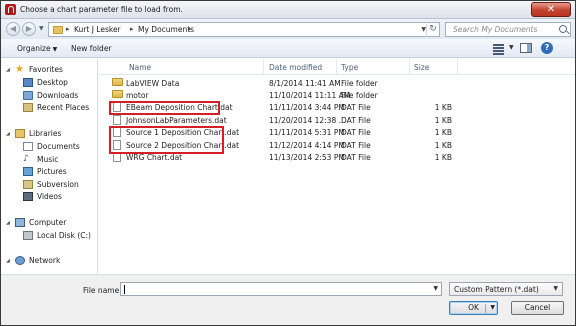 The image size is (576, 326). Describe the element at coordinates (500, 49) in the screenshot. I see `change-view-icon` at that location.